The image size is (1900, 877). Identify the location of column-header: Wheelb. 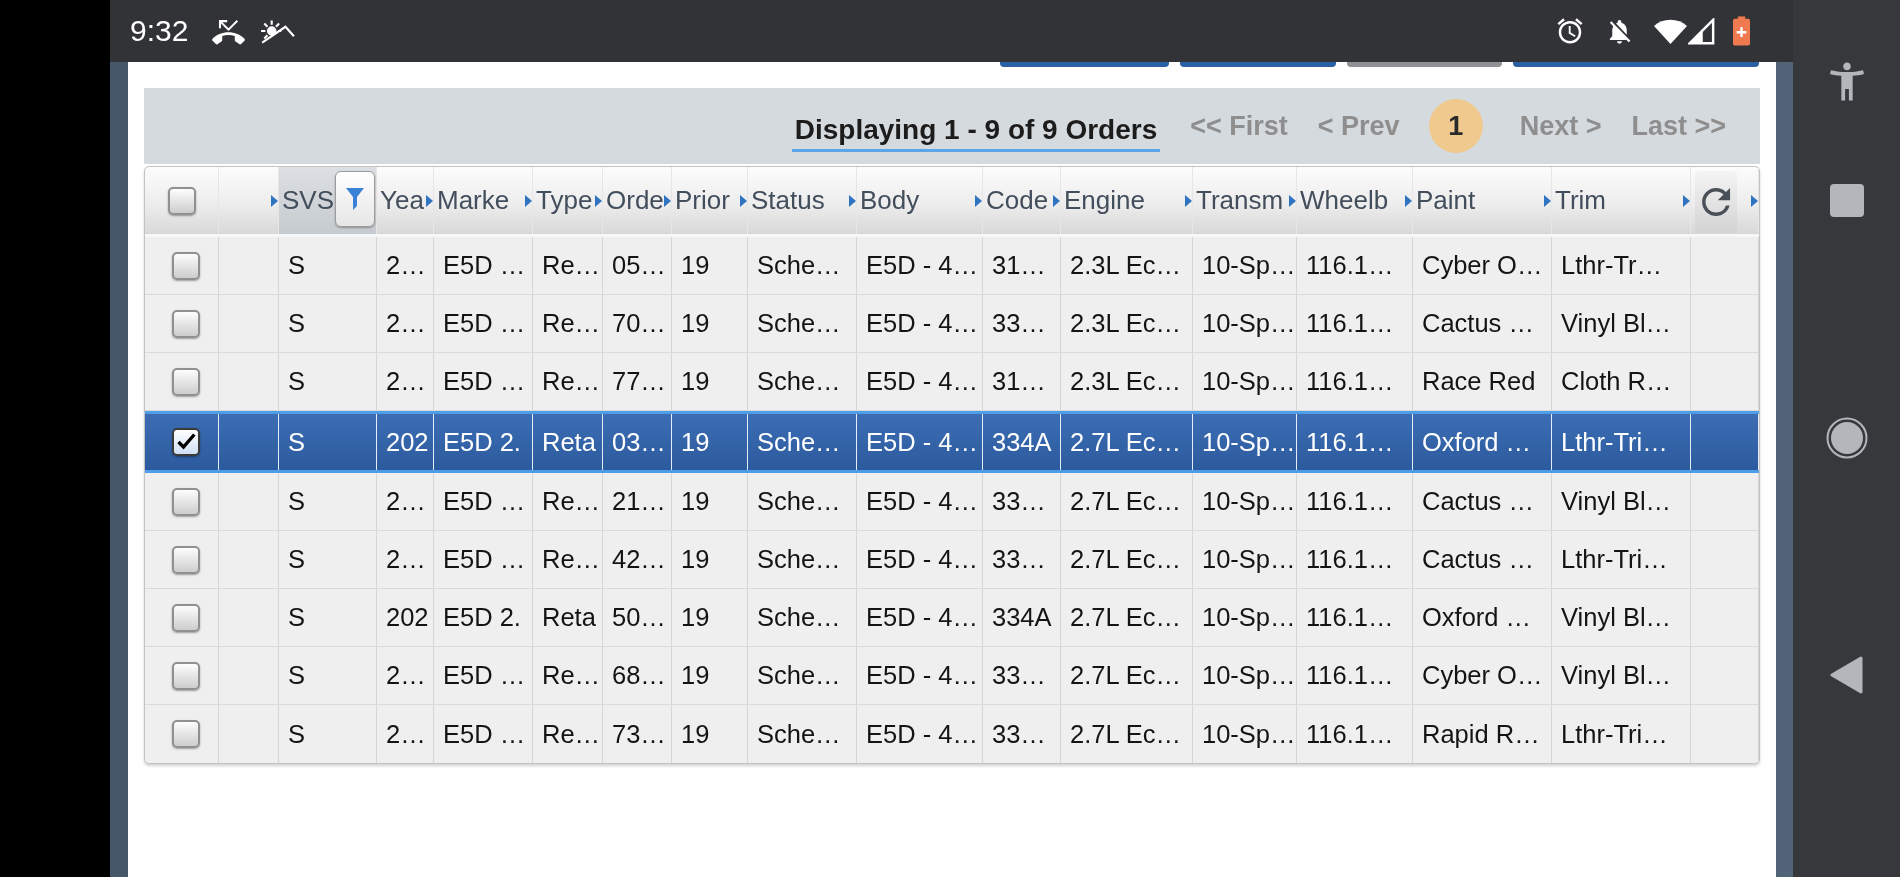
(1355, 200).